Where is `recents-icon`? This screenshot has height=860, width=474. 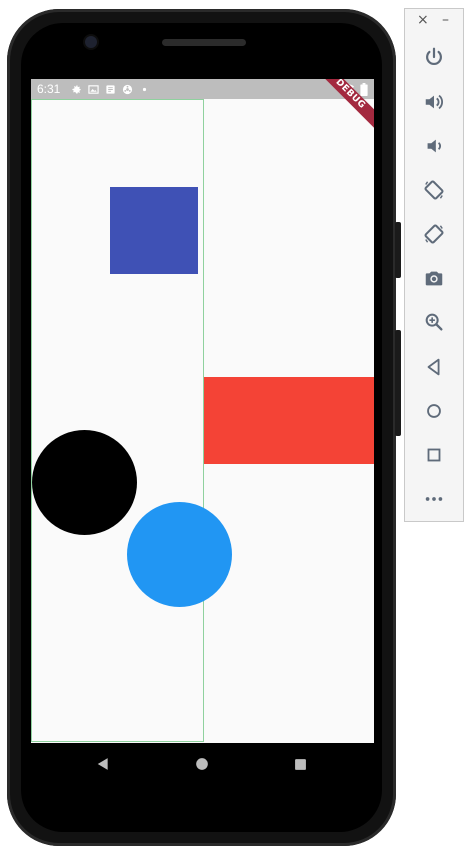
recents-icon is located at coordinates (300, 764).